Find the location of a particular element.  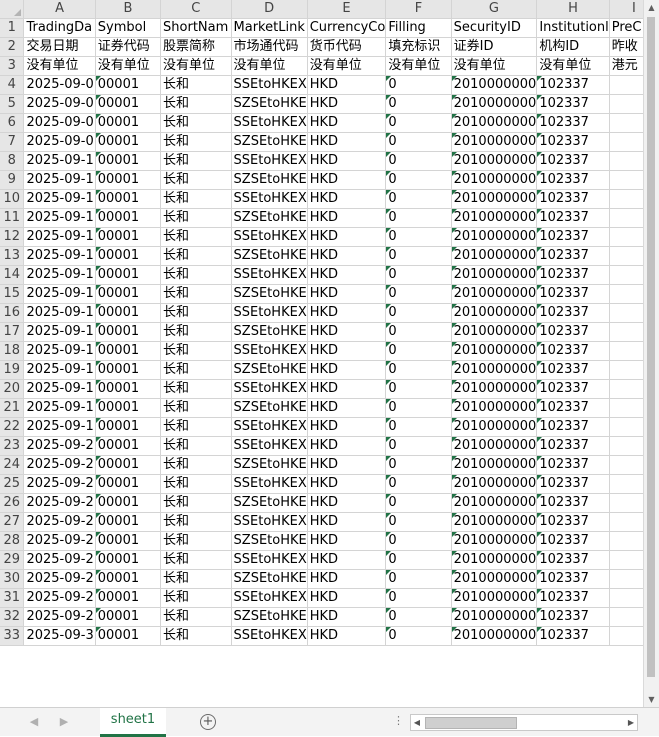

column-header-c: C is located at coordinates (196, 9).